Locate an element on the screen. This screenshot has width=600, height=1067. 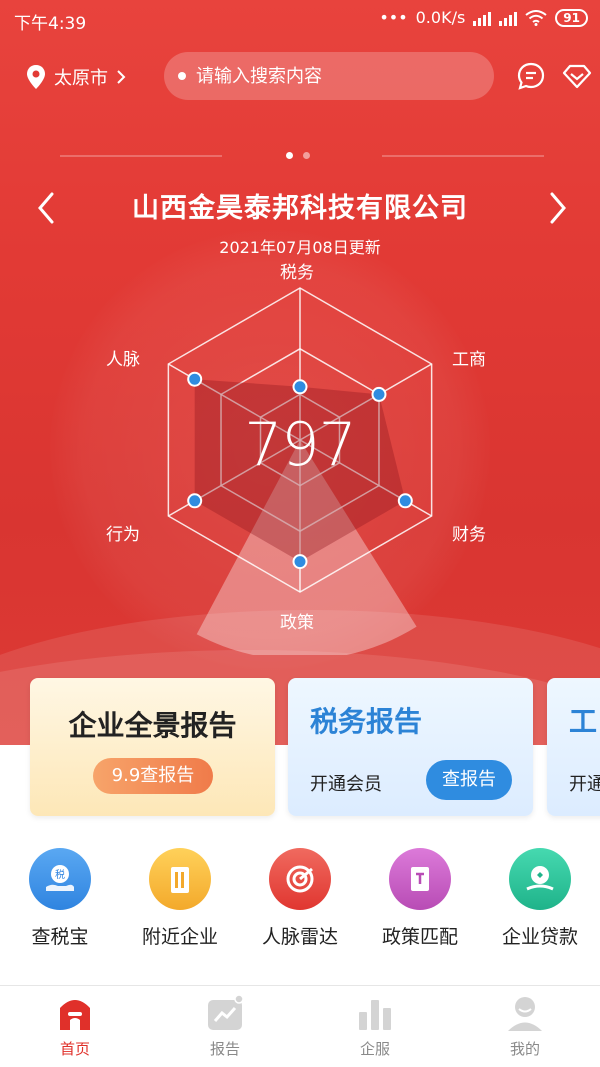
message-icon is located at coordinates (531, 76).